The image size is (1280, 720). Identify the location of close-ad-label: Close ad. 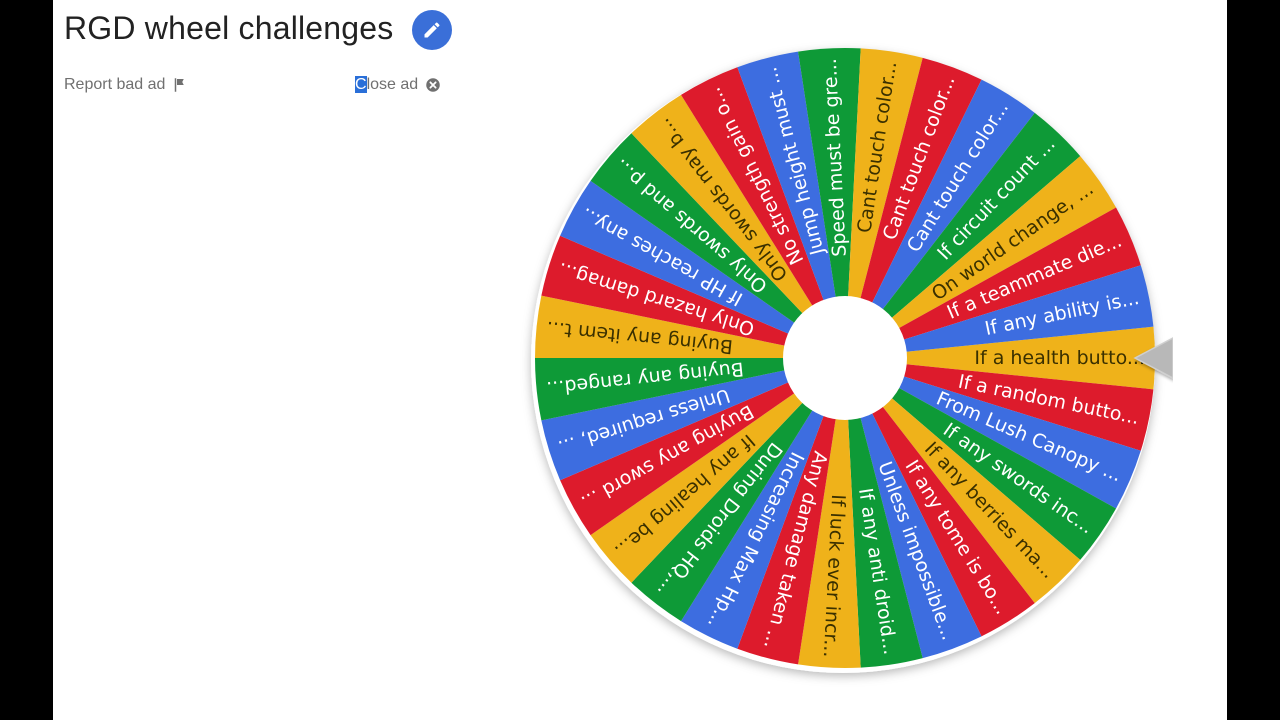
(386, 85).